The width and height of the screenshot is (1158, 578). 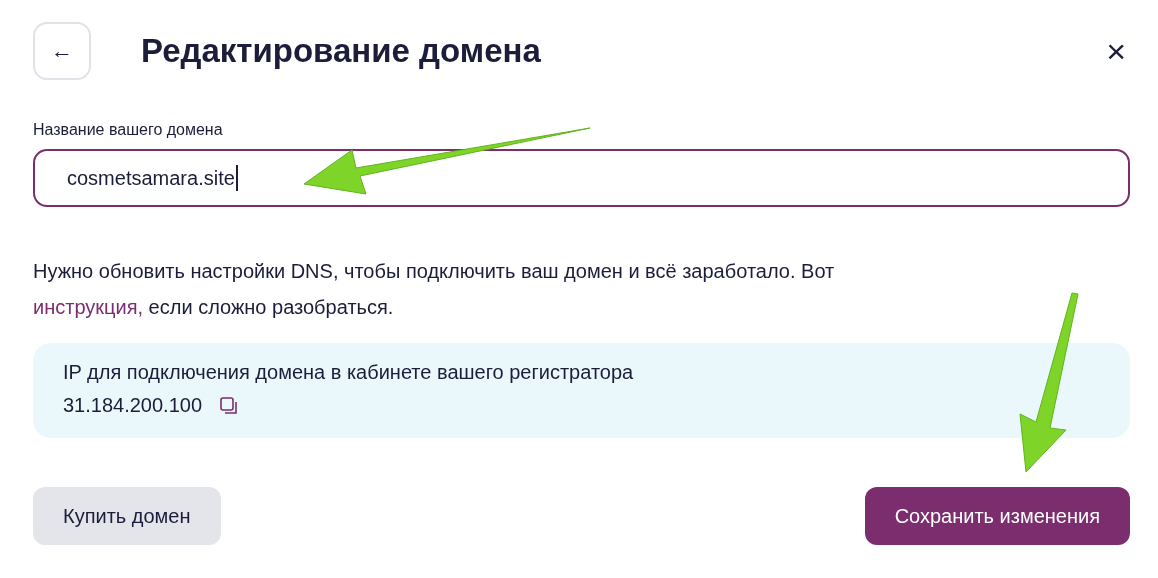 I want to click on copy-icon, so click(x=229, y=405).